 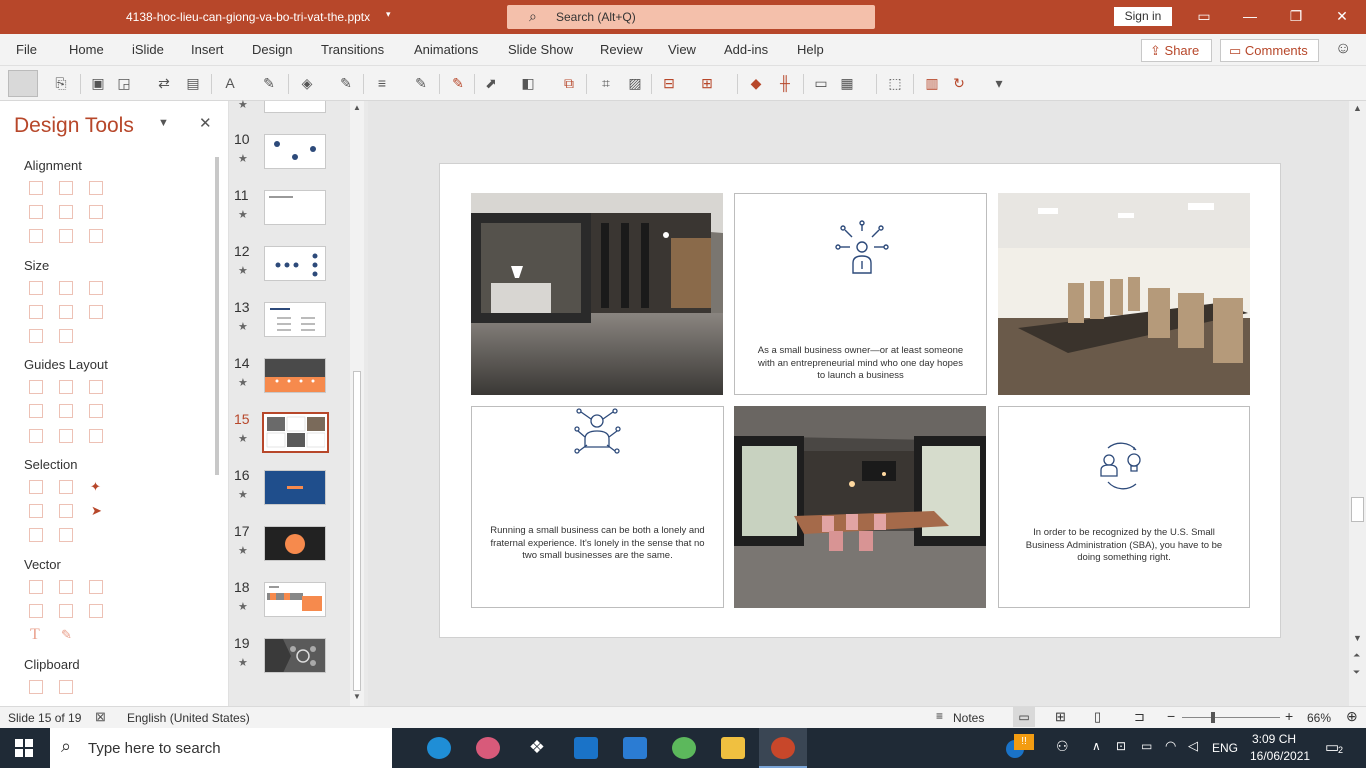 What do you see at coordinates (1171, 716) in the screenshot?
I see `zoom-out-icon: −` at bounding box center [1171, 716].